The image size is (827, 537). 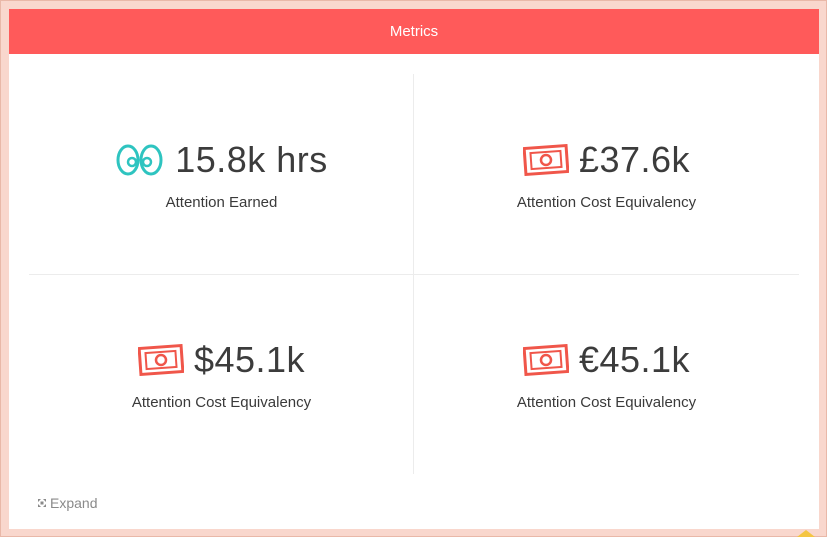 I want to click on panel-header: Metrics, so click(x=414, y=31).